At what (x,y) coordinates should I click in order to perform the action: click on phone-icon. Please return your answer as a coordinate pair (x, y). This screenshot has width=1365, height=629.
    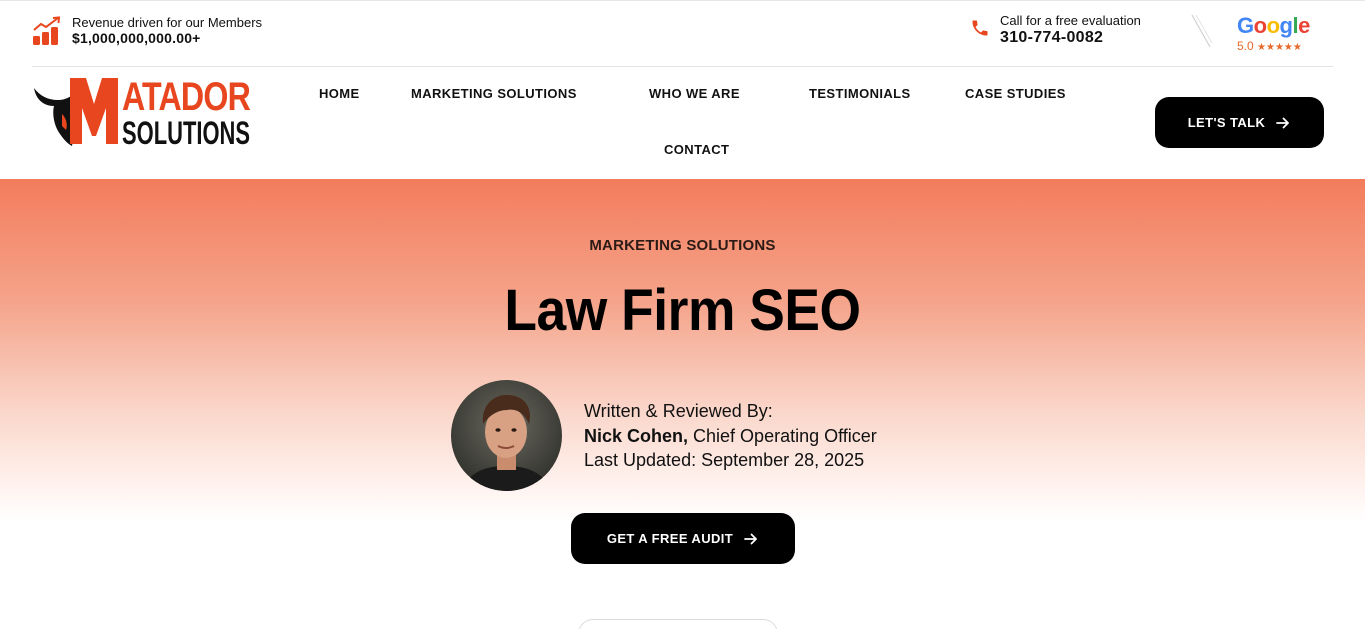
    Looking at the image, I should click on (980, 28).